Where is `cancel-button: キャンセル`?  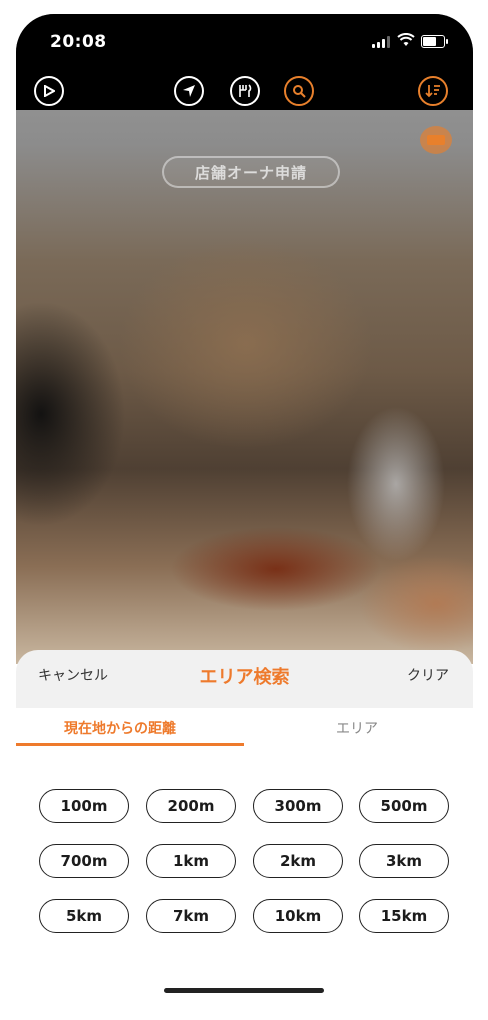
cancel-button: キャンセル is located at coordinates (73, 675).